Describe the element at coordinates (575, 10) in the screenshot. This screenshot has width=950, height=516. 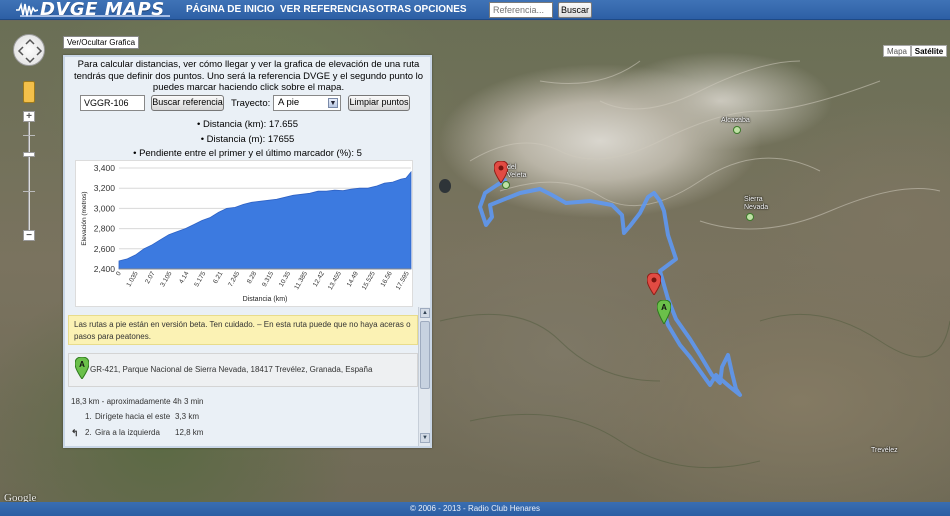
I see `search-button: Buscar` at that location.